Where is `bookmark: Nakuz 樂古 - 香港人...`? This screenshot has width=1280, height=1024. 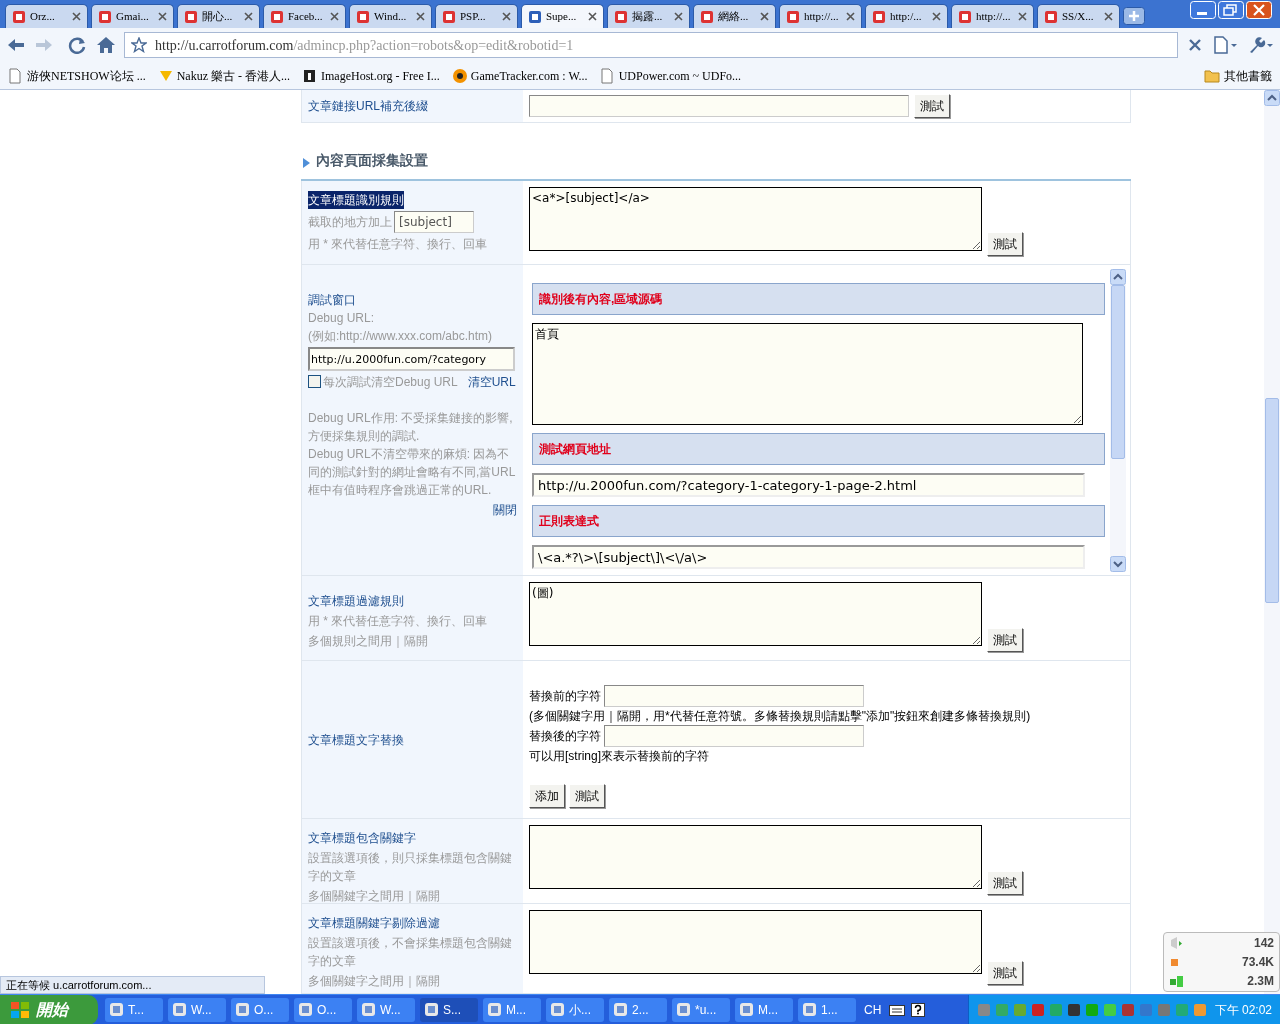
bookmark: Nakuz 樂古 - 香港人... is located at coordinates (223, 75).